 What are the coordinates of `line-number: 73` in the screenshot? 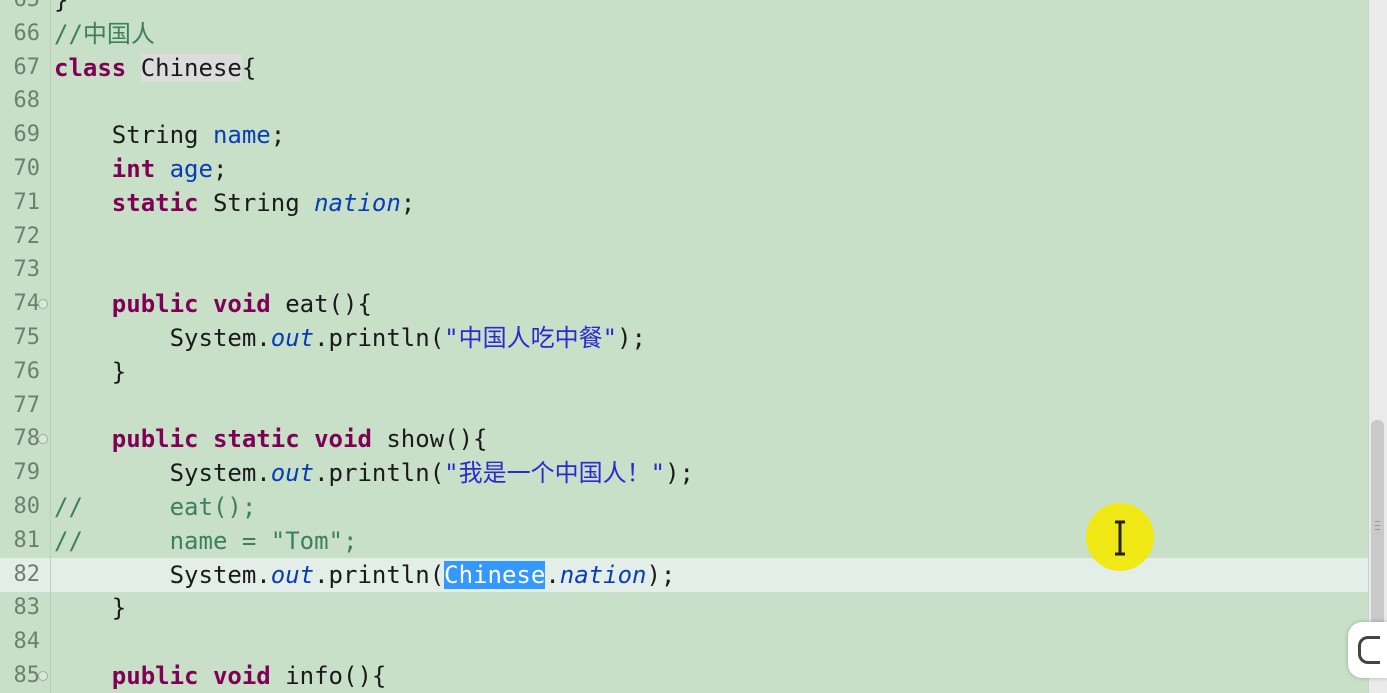 It's located at (27, 270).